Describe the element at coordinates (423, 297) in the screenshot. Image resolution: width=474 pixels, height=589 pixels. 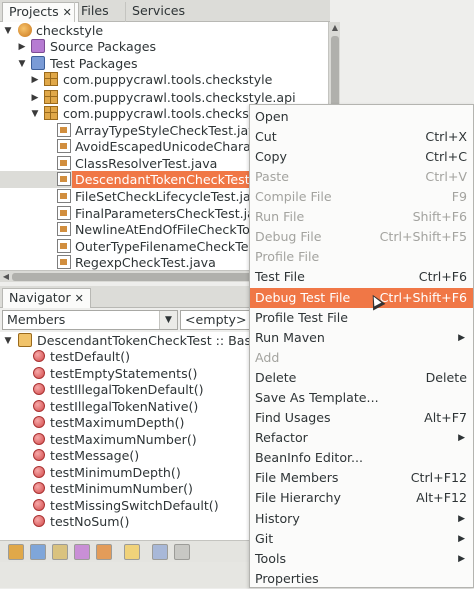
I see `shortcut: Ctrl+Shift+F6` at that location.